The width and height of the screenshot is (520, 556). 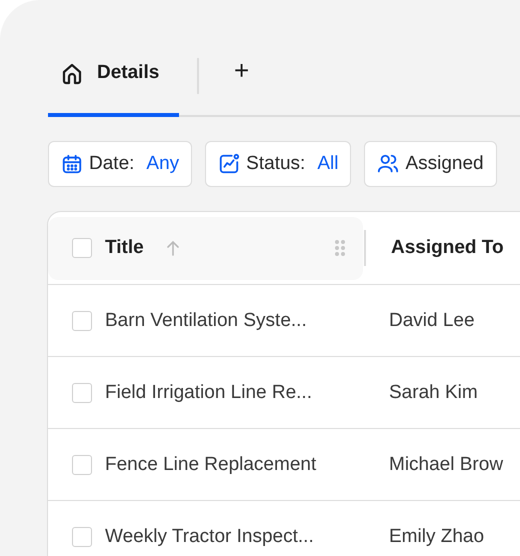 I want to click on table-cell: Michael Brow, so click(x=446, y=465).